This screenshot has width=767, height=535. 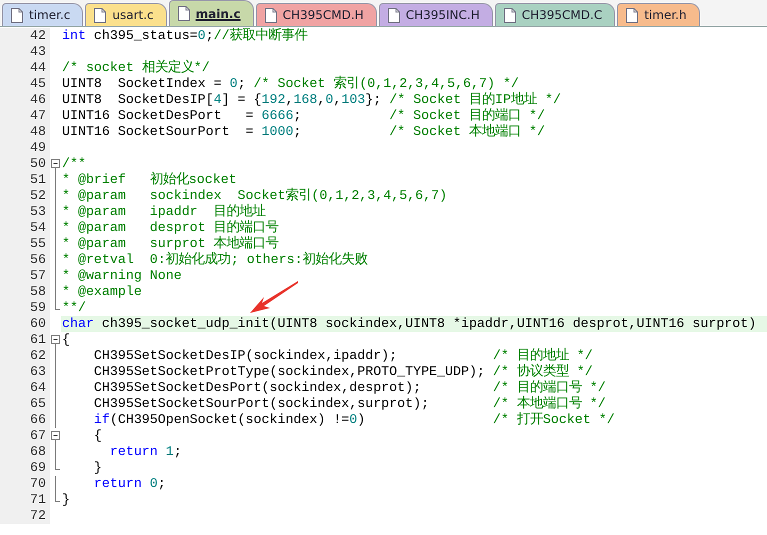 I want to click on line-number: 52, so click(x=25, y=196).